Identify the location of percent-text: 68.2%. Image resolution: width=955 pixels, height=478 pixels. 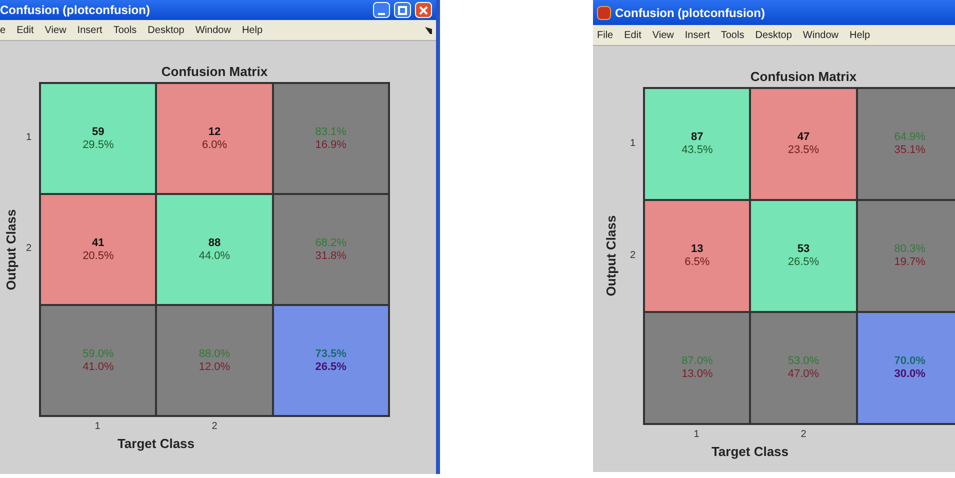
(330, 243).